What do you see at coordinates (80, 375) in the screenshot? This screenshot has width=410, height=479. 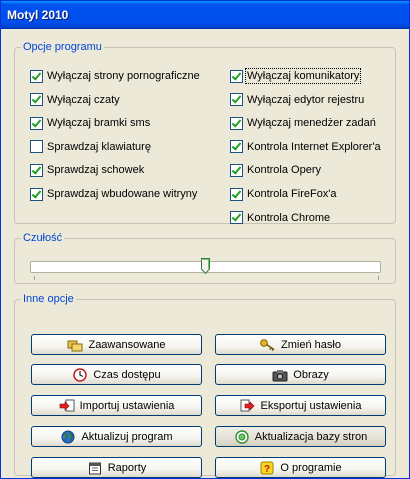 I see `clock-icon` at bounding box center [80, 375].